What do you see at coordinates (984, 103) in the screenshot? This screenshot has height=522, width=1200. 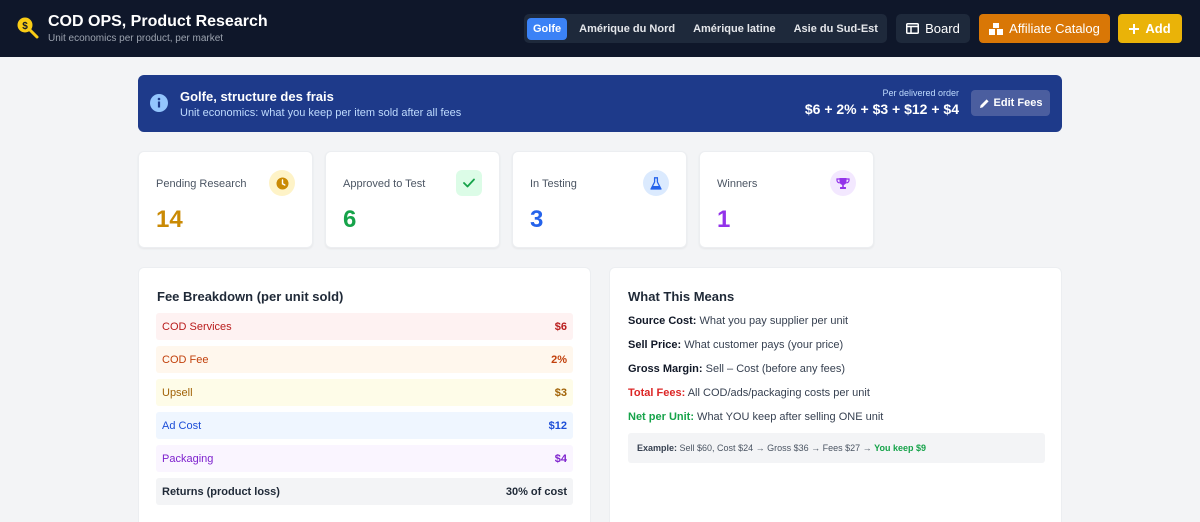 I see `pencil-icon` at bounding box center [984, 103].